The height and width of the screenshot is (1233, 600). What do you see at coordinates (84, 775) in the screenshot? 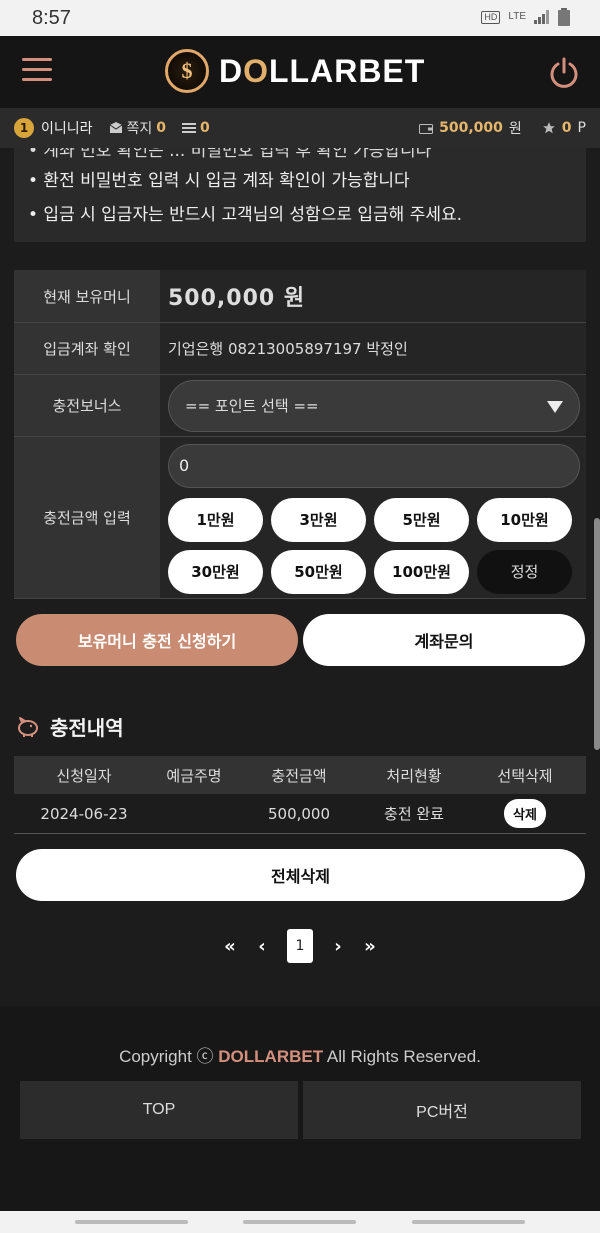
I see `col-date: 신청일자` at bounding box center [84, 775].